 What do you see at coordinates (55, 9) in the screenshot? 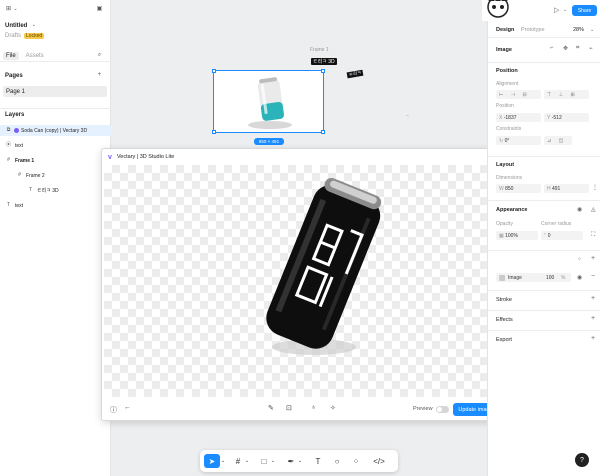
I see `top-bar: ⊞ ⌄ ▣` at bounding box center [55, 9].